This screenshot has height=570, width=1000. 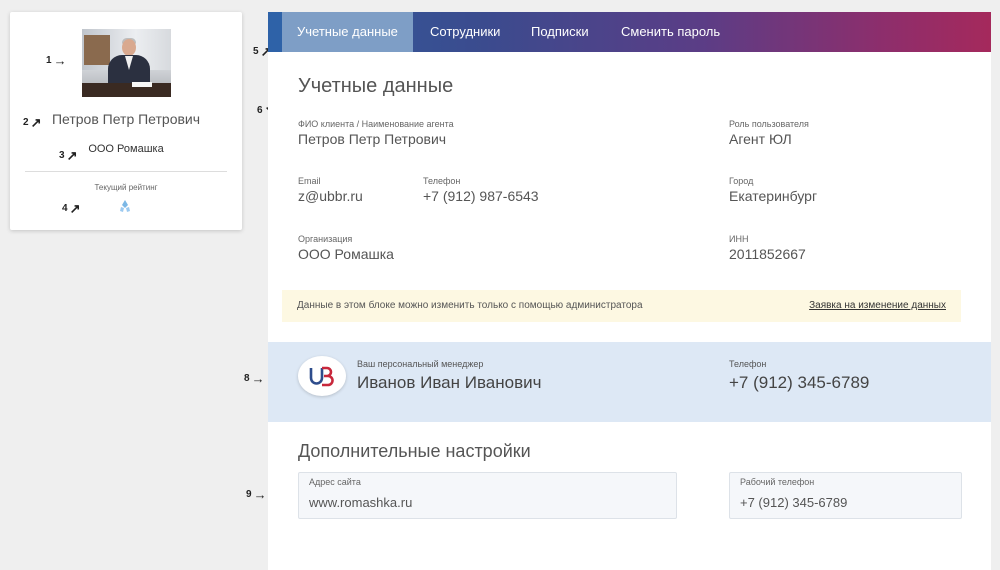 I want to click on city-value: Екатеринбург, so click(x=773, y=196).